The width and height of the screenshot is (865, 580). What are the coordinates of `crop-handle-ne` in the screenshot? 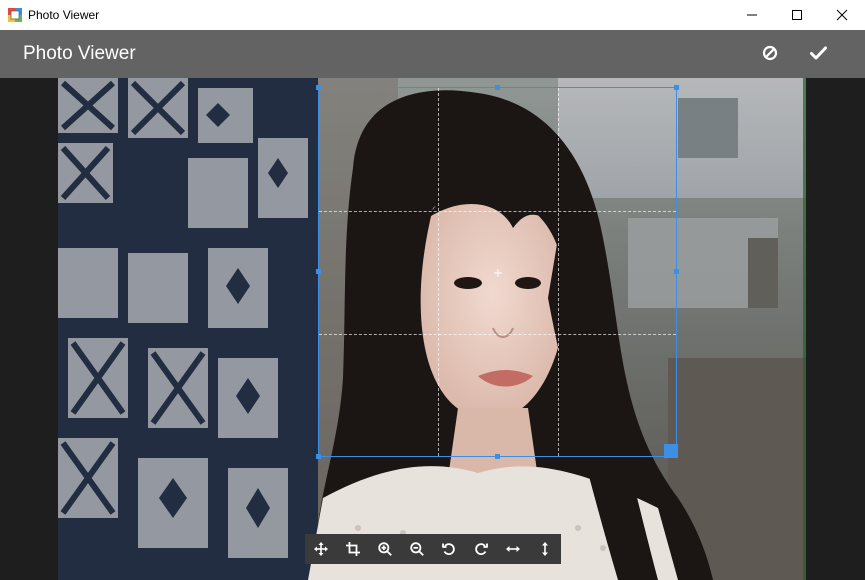 It's located at (676, 87).